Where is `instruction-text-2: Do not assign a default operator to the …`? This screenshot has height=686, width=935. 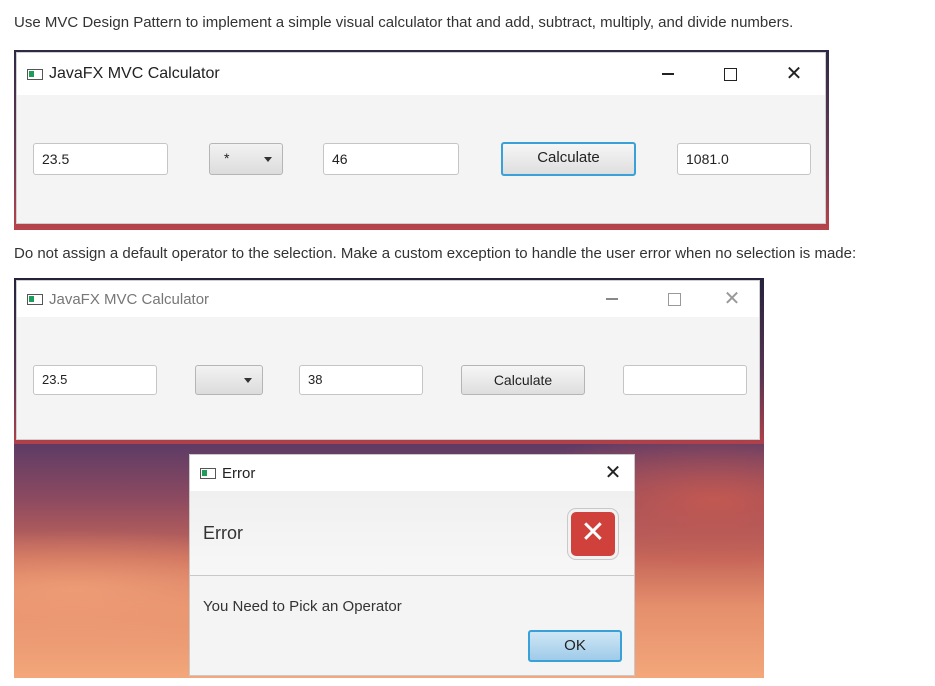
instruction-text-2: Do not assign a default operator to the … is located at coordinates (435, 253).